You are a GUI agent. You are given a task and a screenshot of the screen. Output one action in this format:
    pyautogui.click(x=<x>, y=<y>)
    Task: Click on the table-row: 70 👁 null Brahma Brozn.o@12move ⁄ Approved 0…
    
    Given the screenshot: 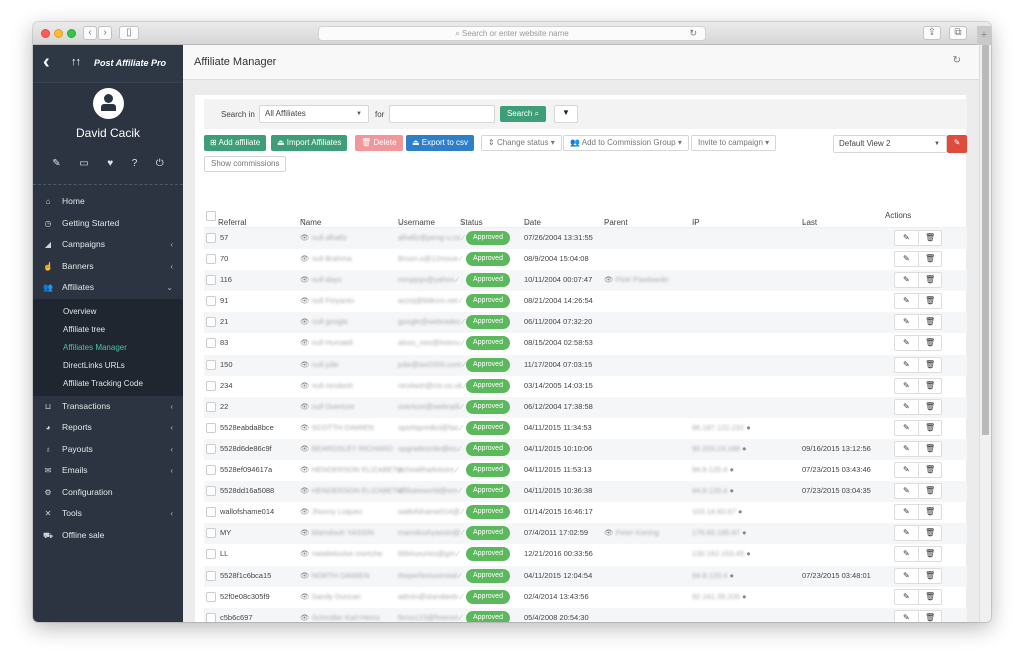 What is the action you would take?
    pyautogui.click(x=585, y=259)
    